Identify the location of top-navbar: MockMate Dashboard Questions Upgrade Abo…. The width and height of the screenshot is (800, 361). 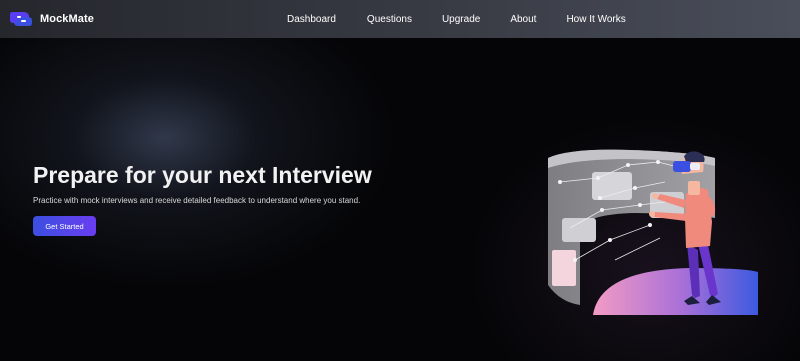
(400, 19).